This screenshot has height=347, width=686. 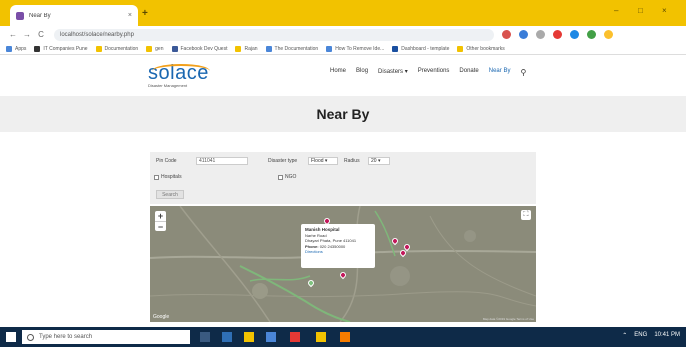 I want to click on bookmark-item: Apps, so click(x=16, y=48).